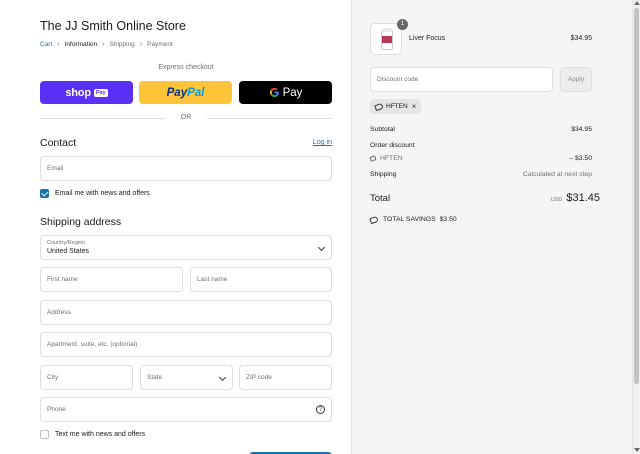 This screenshot has width=640, height=454. I want to click on discount-code-label: HFTEN, so click(391, 158).